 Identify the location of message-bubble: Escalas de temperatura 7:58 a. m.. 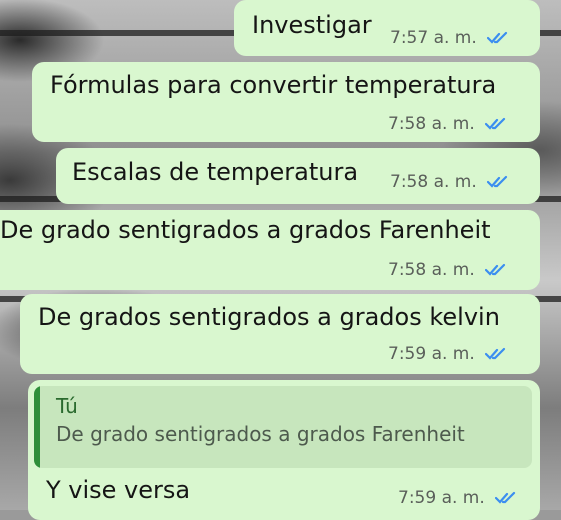
(298, 176).